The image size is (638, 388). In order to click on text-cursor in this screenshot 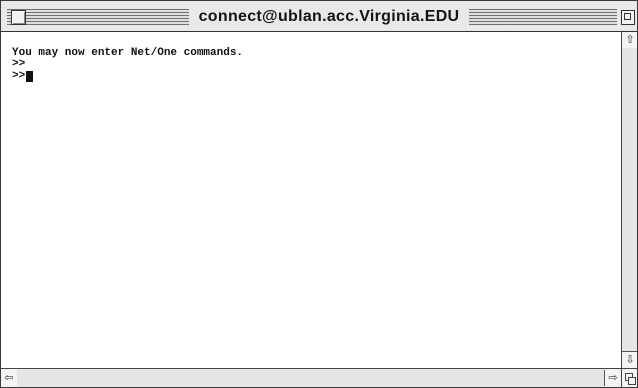, I will do `click(30, 76)`.